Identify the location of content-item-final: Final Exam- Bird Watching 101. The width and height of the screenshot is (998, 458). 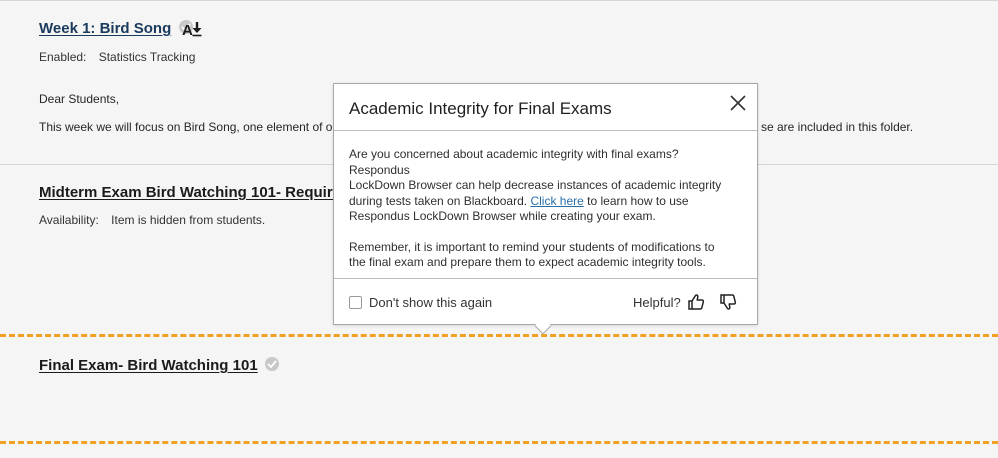
(159, 366).